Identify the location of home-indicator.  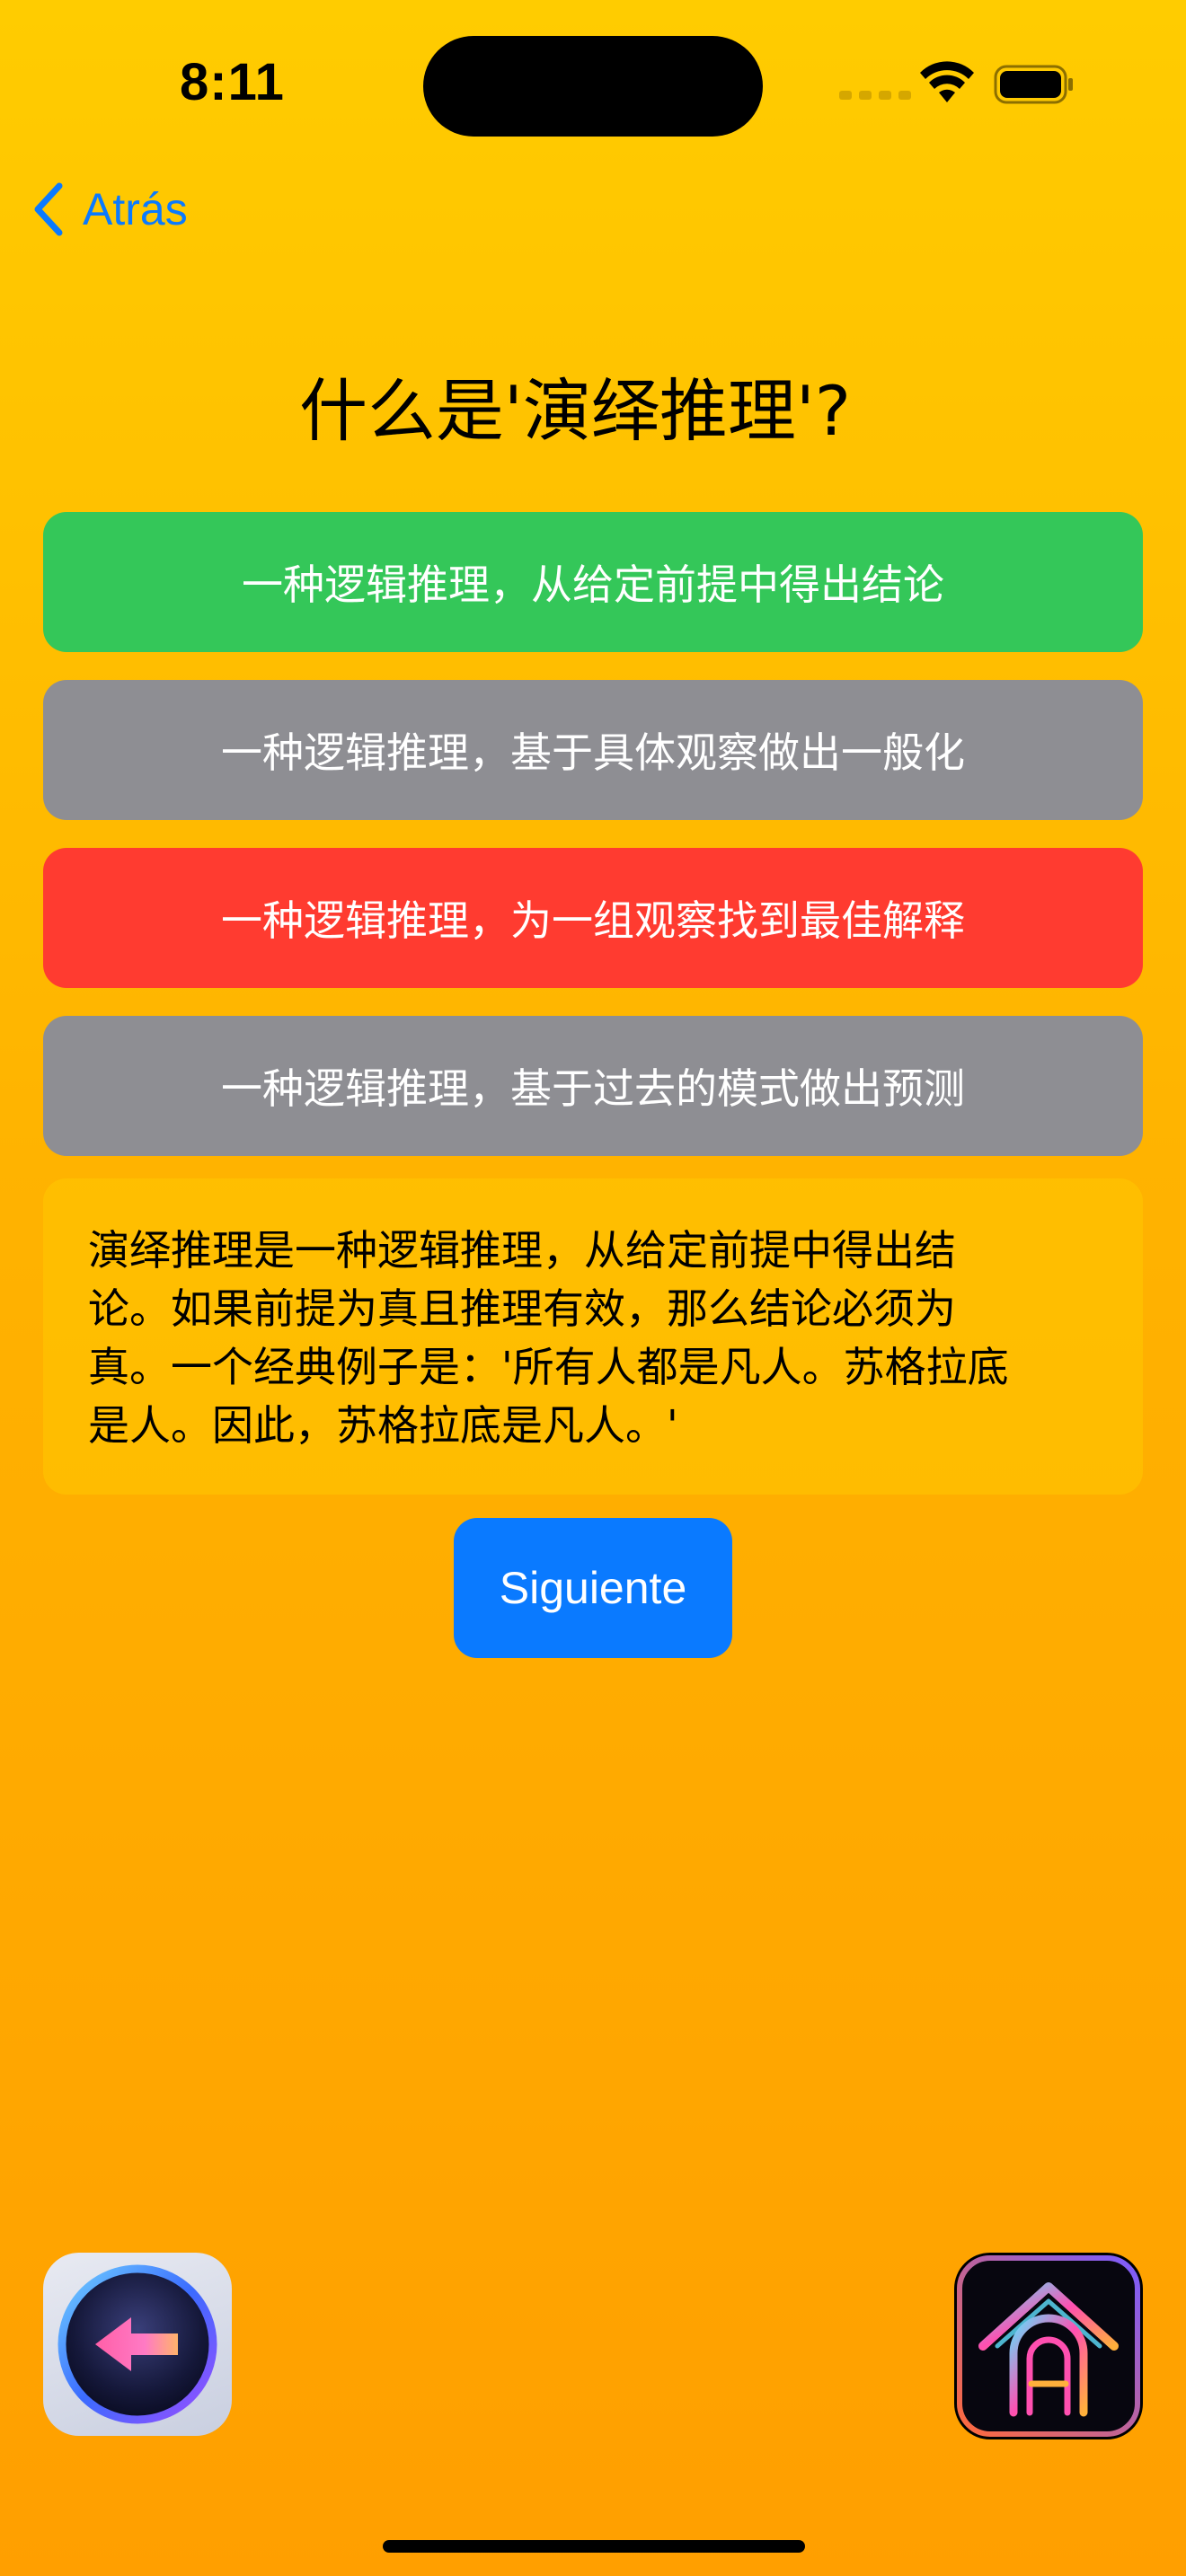
(594, 2546).